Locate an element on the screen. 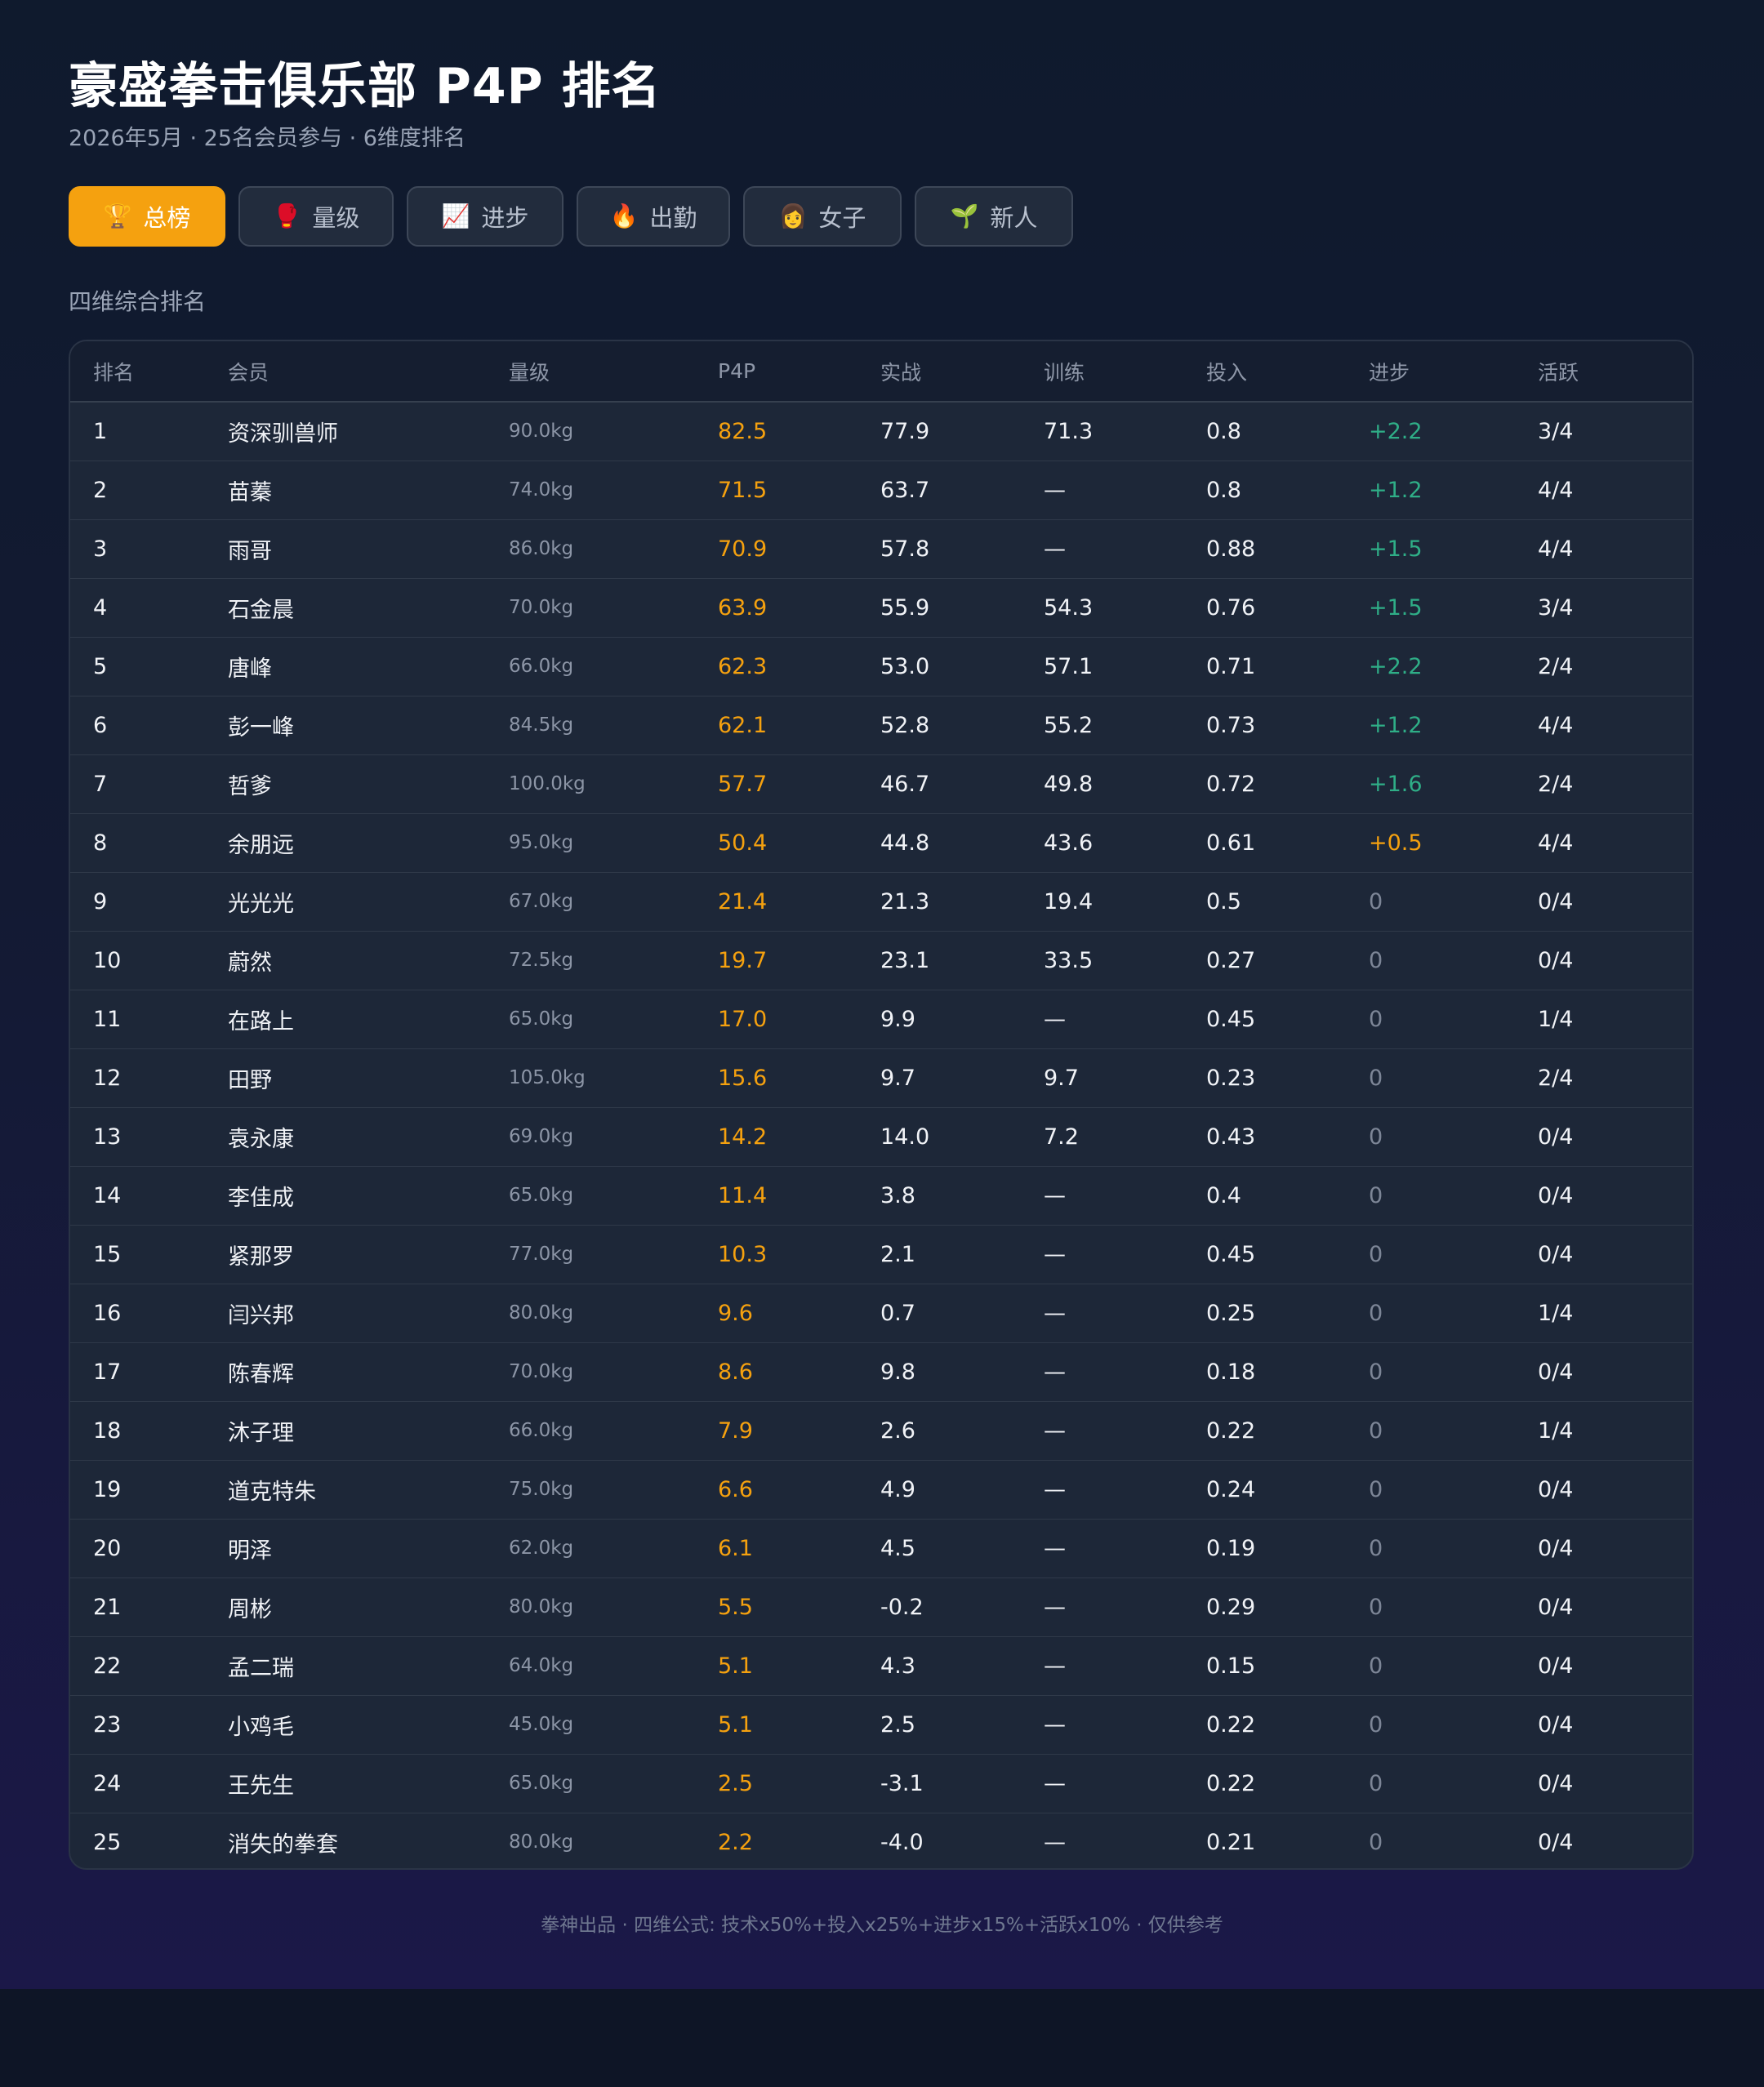  table-row: 20 明泽 62.0kg 6.1 4.5—0.19 0 0/4 is located at coordinates (881, 1547).